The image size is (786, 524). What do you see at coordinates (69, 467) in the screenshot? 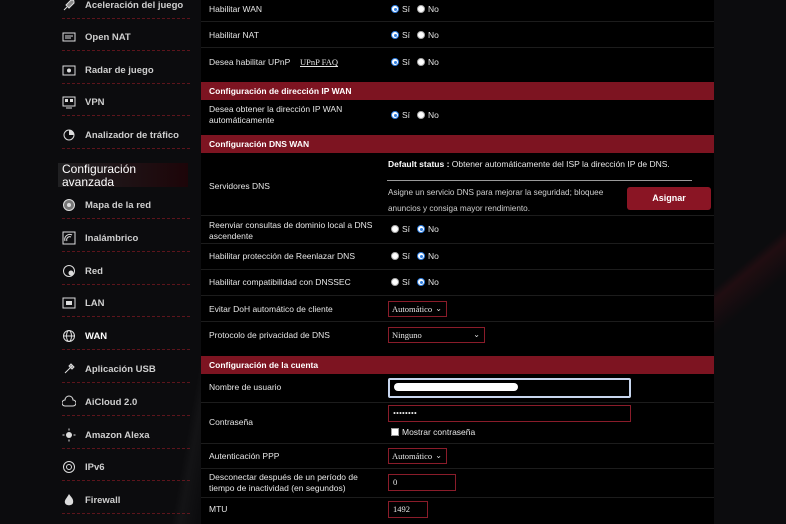
I see `ipv6-icon` at bounding box center [69, 467].